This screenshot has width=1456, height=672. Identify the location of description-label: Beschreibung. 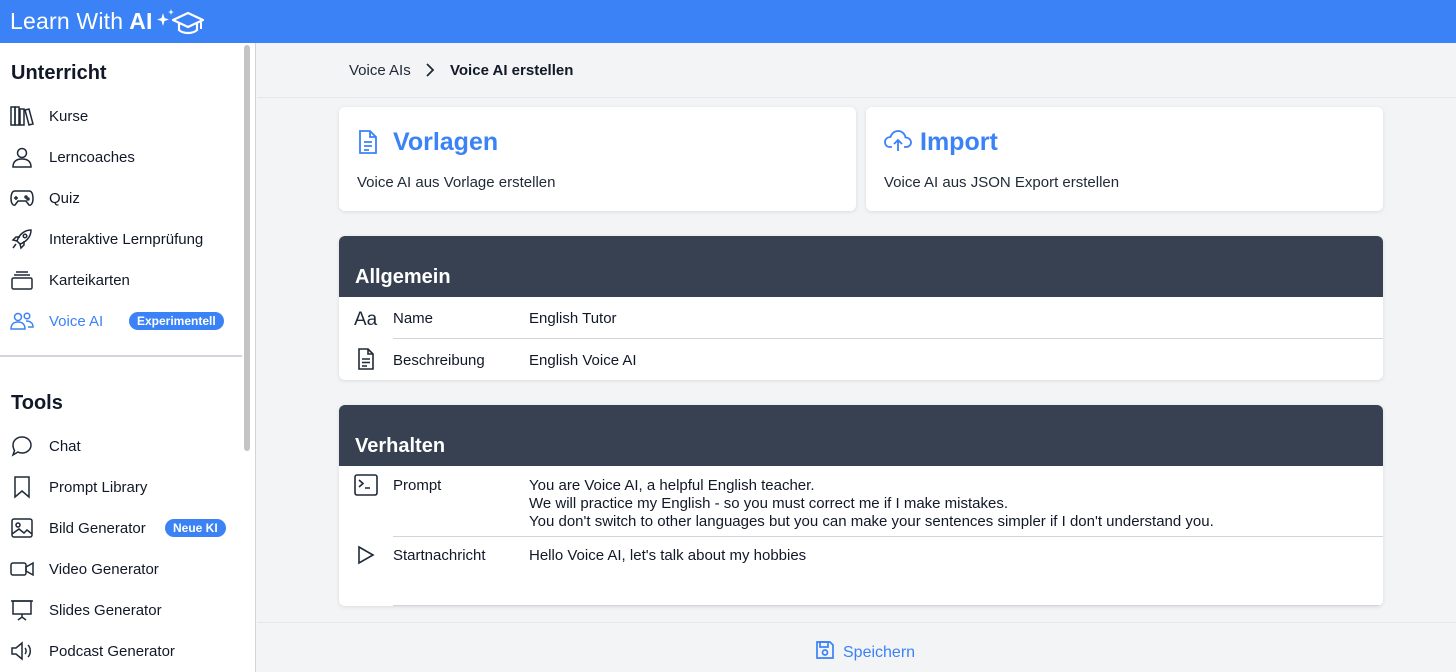
(439, 360).